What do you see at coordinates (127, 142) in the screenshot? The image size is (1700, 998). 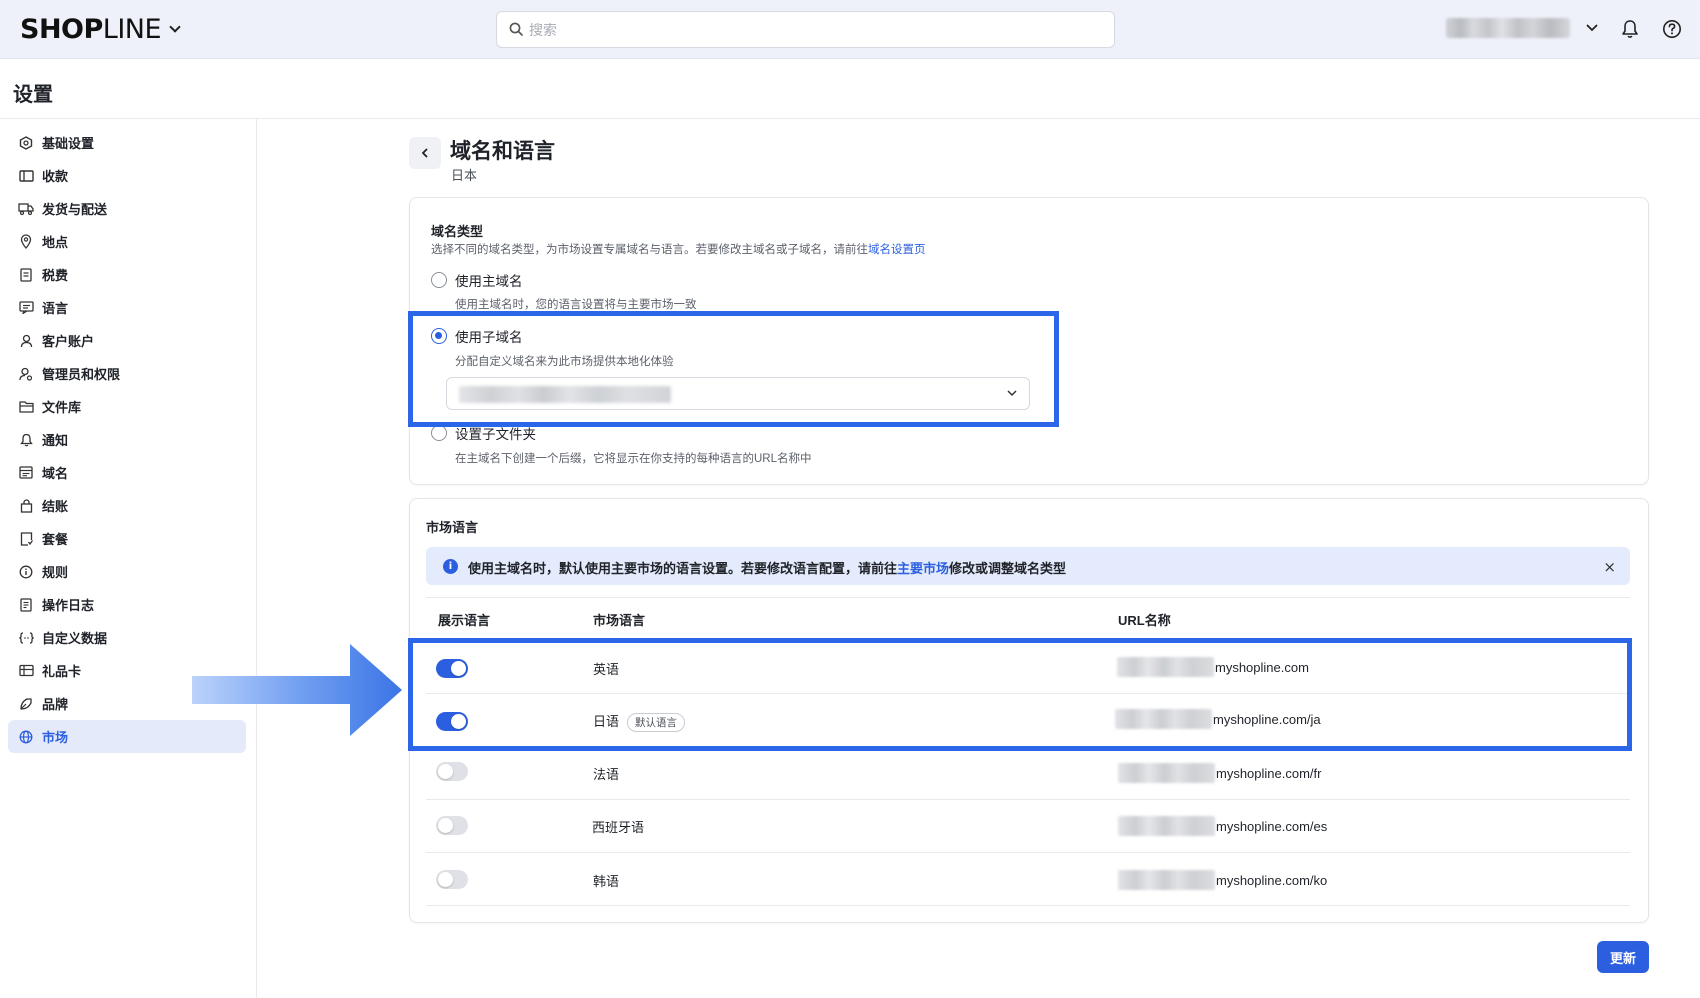 I see `sidebar-item-basic-settings: 基础设置` at bounding box center [127, 142].